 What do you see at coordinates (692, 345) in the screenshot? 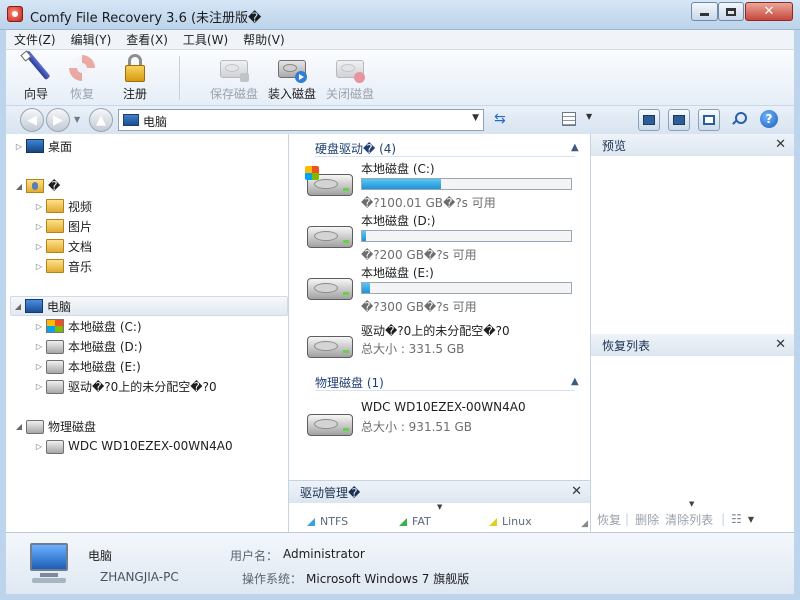
I see `recovery-list-header: 恢复列表 ✕` at bounding box center [692, 345].